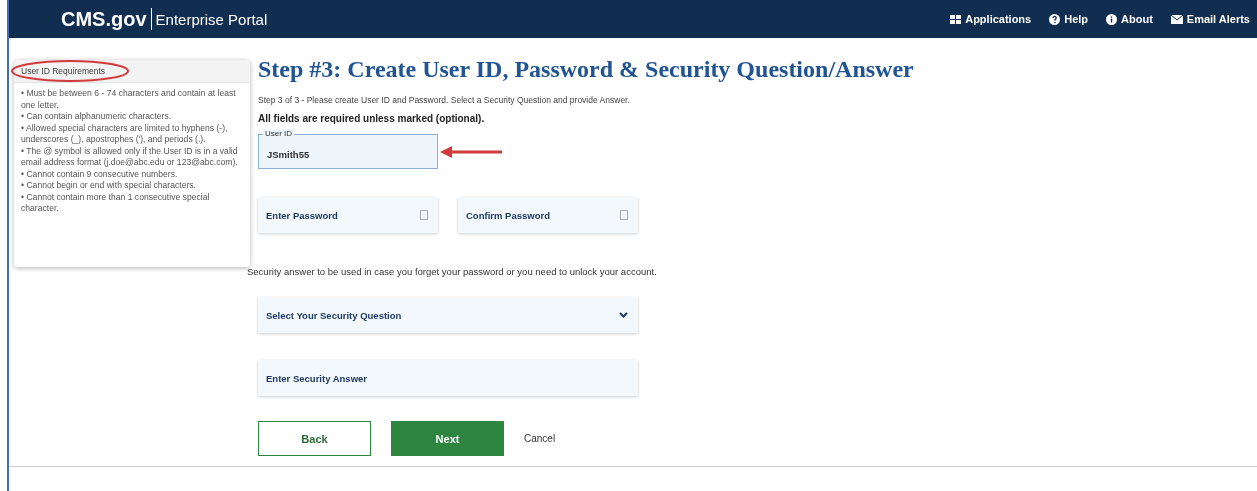  Describe the element at coordinates (104, 19) in the screenshot. I see `logo: CMS.gov` at that location.